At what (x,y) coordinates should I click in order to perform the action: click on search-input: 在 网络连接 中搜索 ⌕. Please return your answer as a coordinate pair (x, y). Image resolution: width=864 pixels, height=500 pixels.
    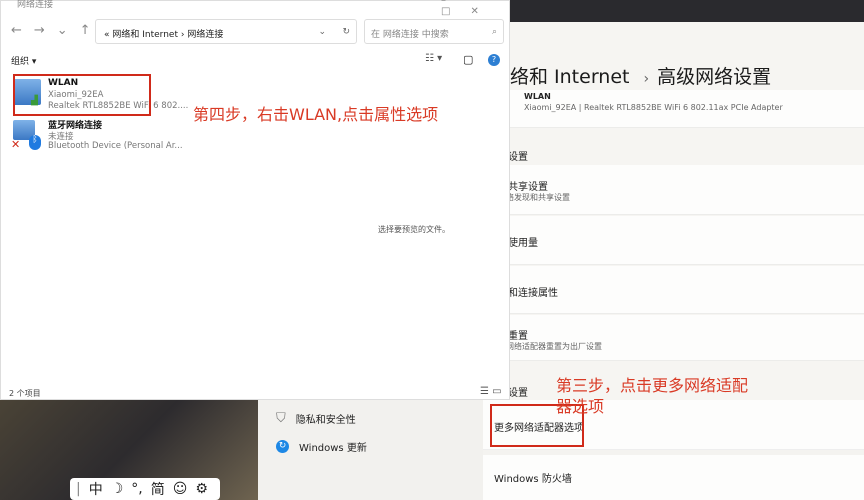
    Looking at the image, I should click on (434, 31).